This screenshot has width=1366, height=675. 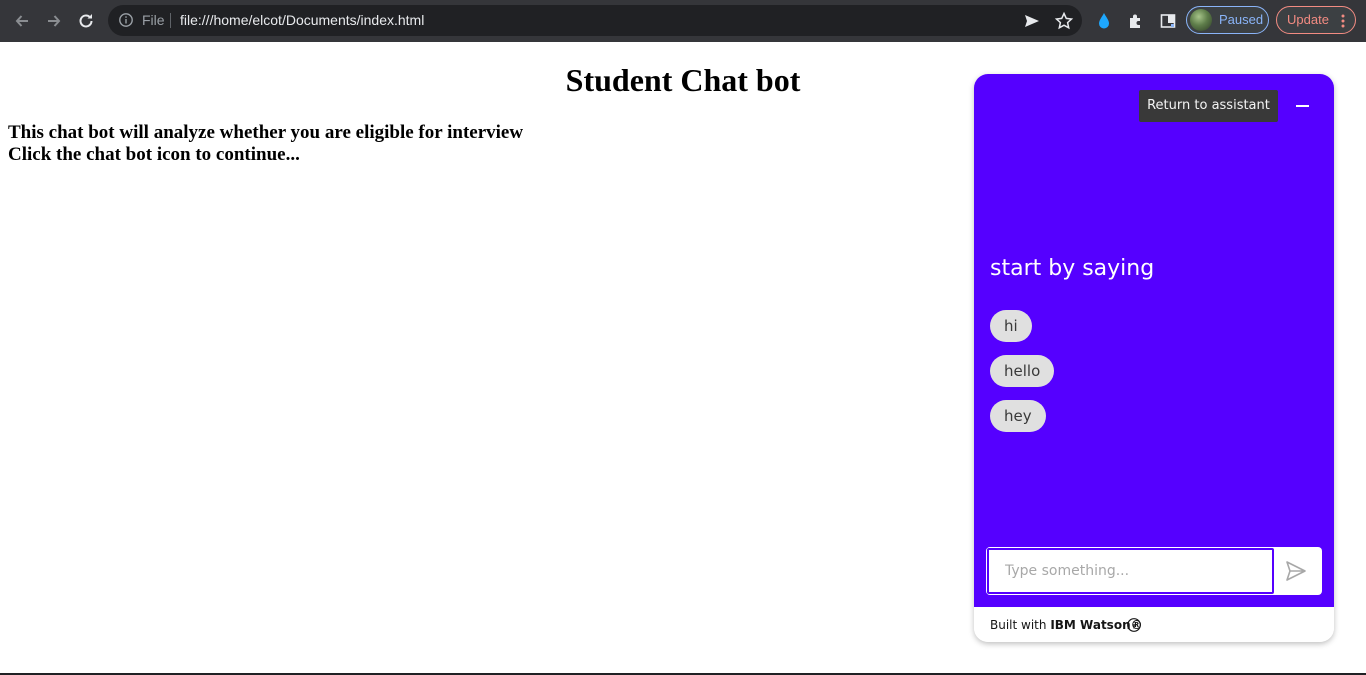 I want to click on update-button: Update, so click(x=1316, y=20).